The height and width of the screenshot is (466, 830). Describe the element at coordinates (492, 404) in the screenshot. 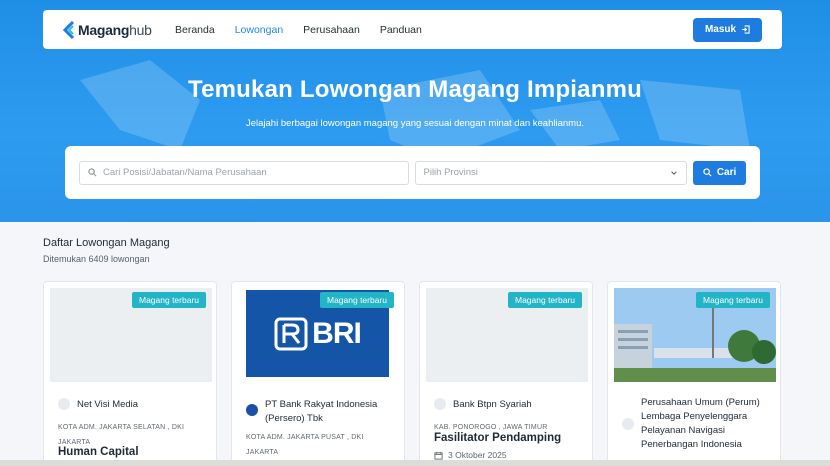

I see `company-name: Bank Btpn Syariah` at that location.